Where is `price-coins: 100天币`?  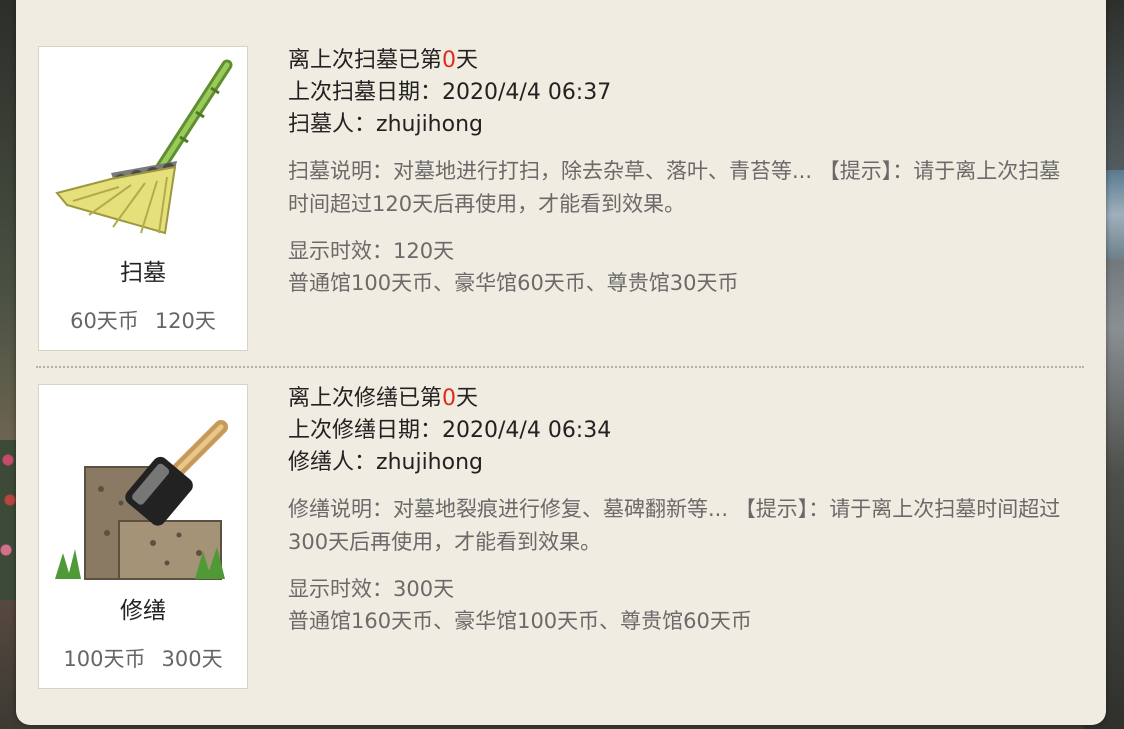
price-coins: 100天币 is located at coordinates (104, 659).